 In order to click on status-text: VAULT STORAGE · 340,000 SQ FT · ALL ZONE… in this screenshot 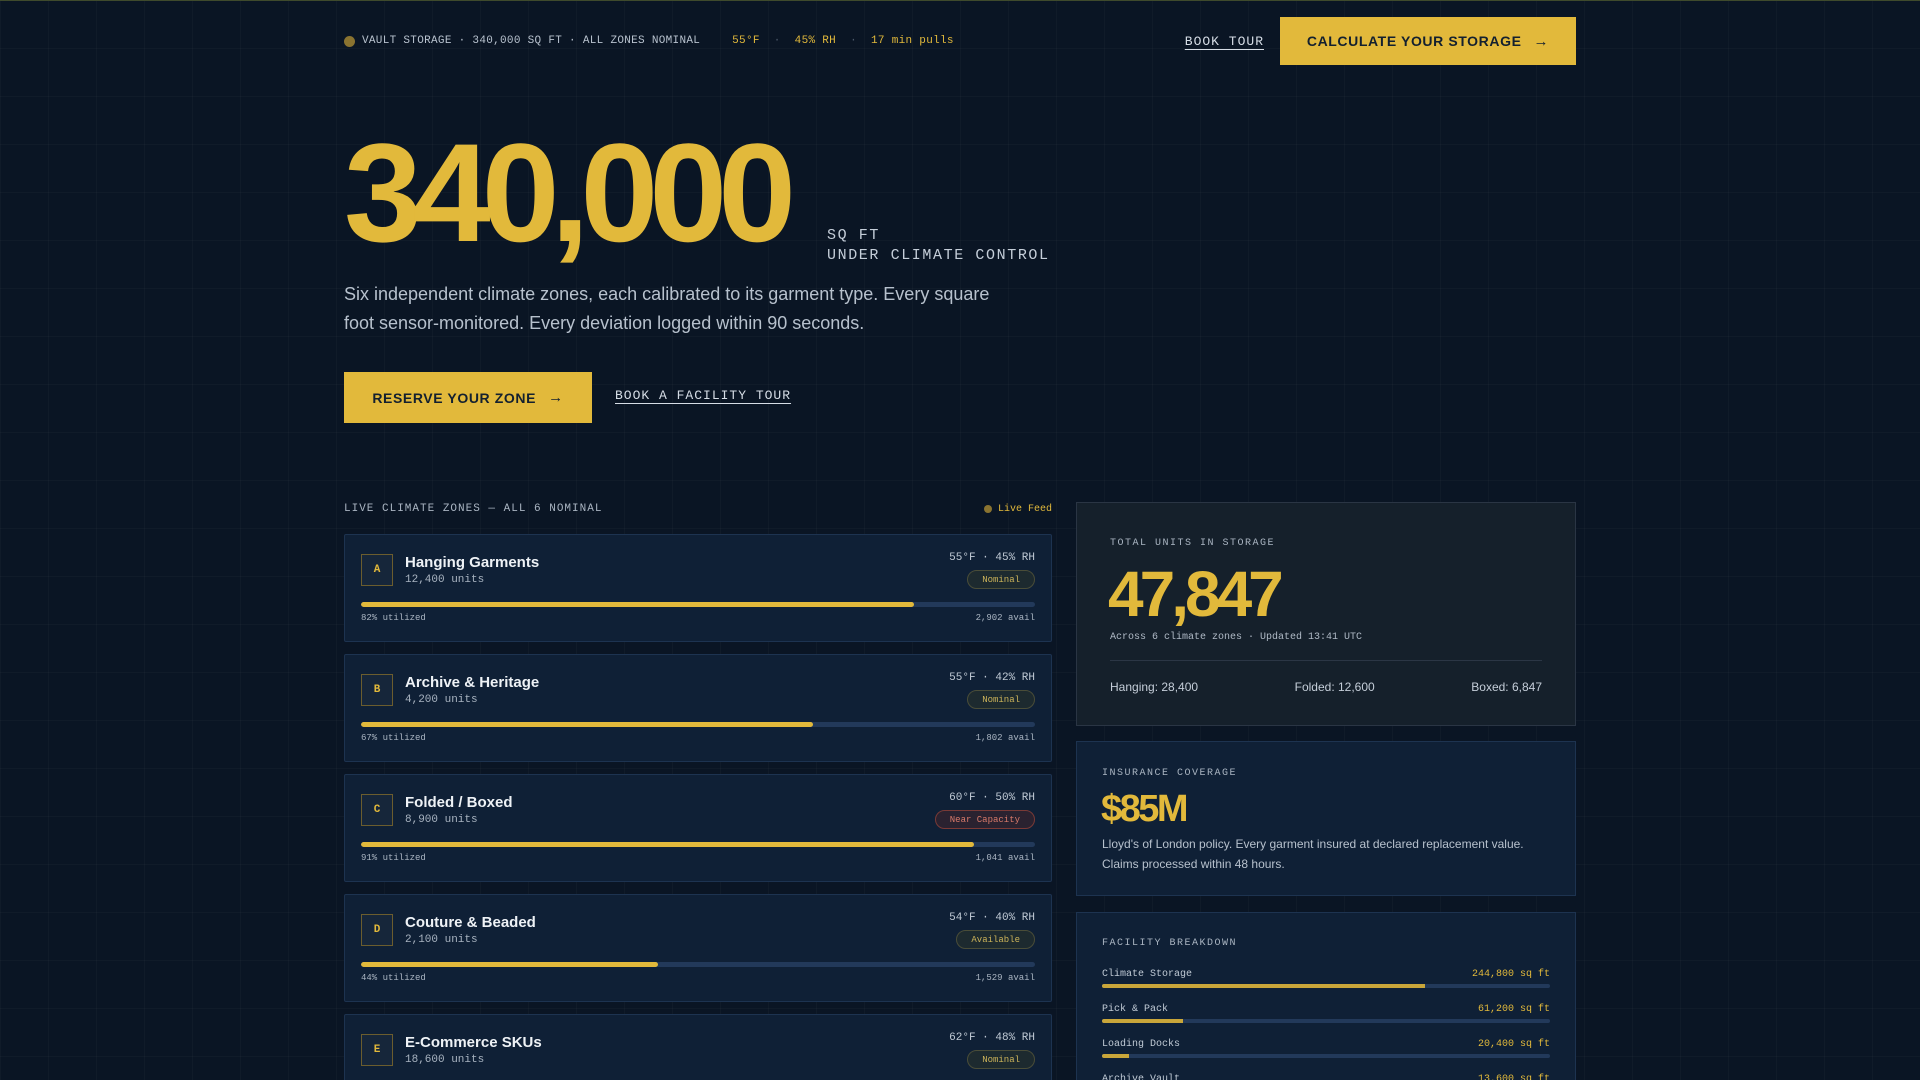, I will do `click(531, 41)`.